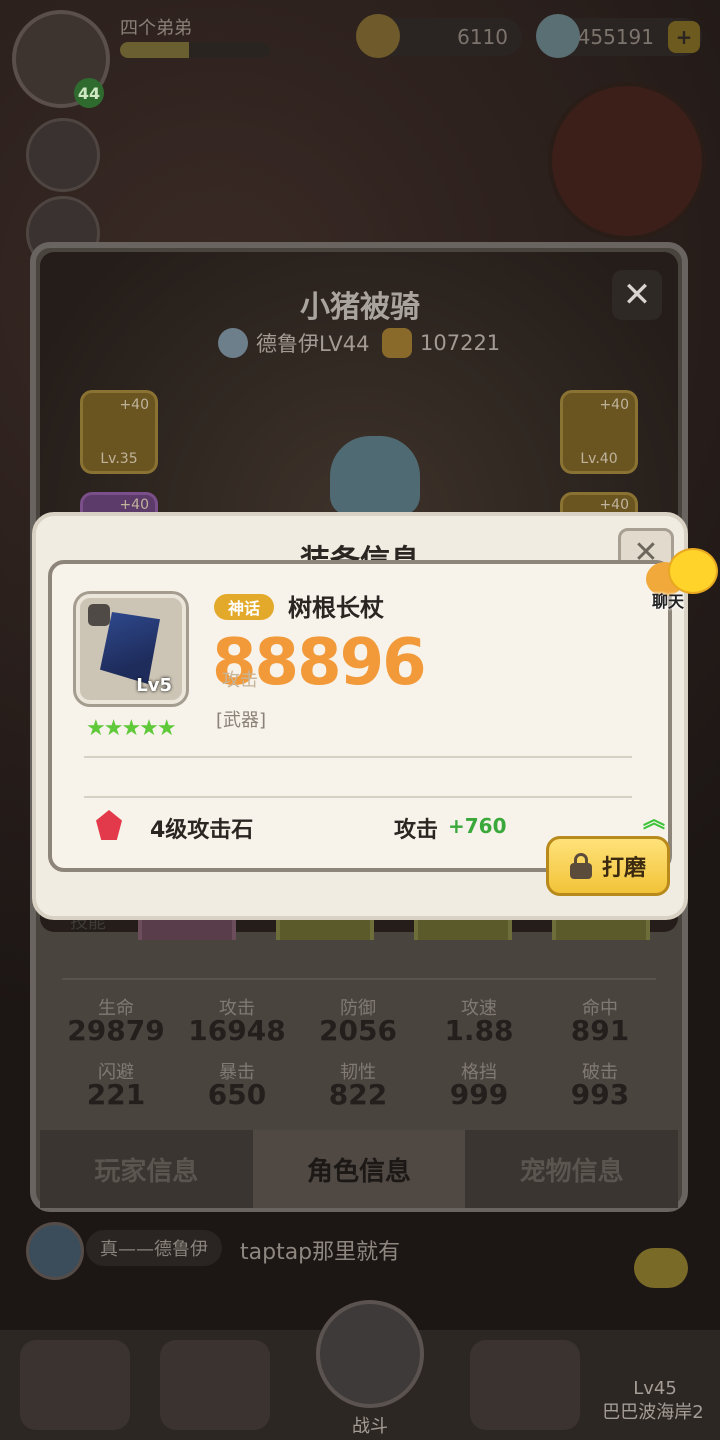 This screenshot has height=1440, width=720. Describe the element at coordinates (600, 1030) in the screenshot. I see `stat-value: 891` at that location.